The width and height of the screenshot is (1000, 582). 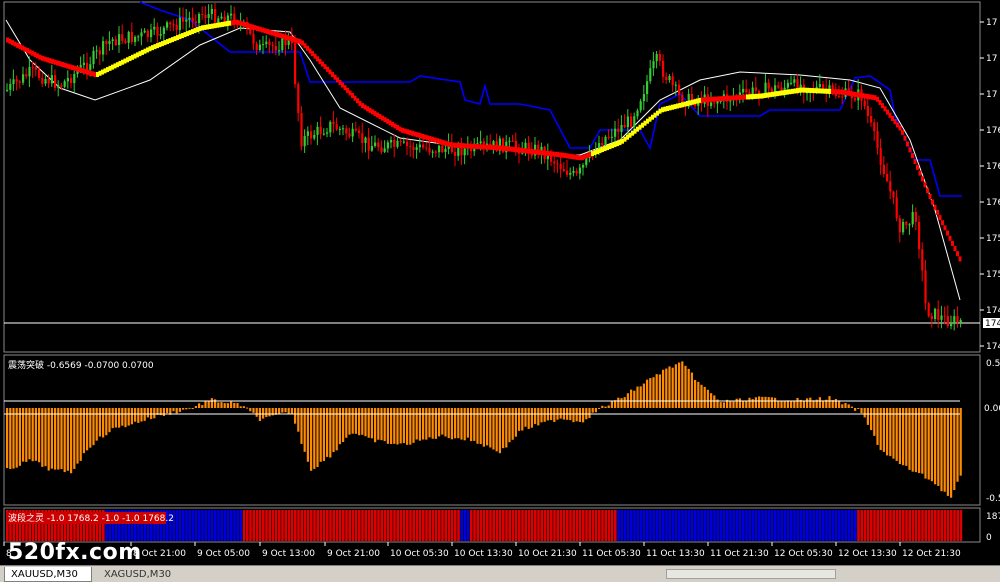 What do you see at coordinates (142, 574) in the screenshot?
I see `tab-xagusd: XAGUSD,M30` at bounding box center [142, 574].